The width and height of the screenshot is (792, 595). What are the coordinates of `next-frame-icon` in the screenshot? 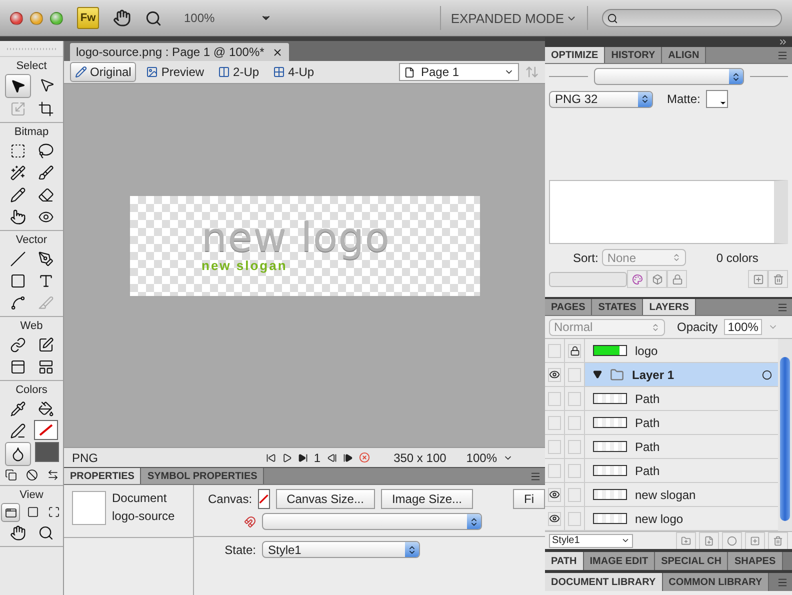 It's located at (347, 457).